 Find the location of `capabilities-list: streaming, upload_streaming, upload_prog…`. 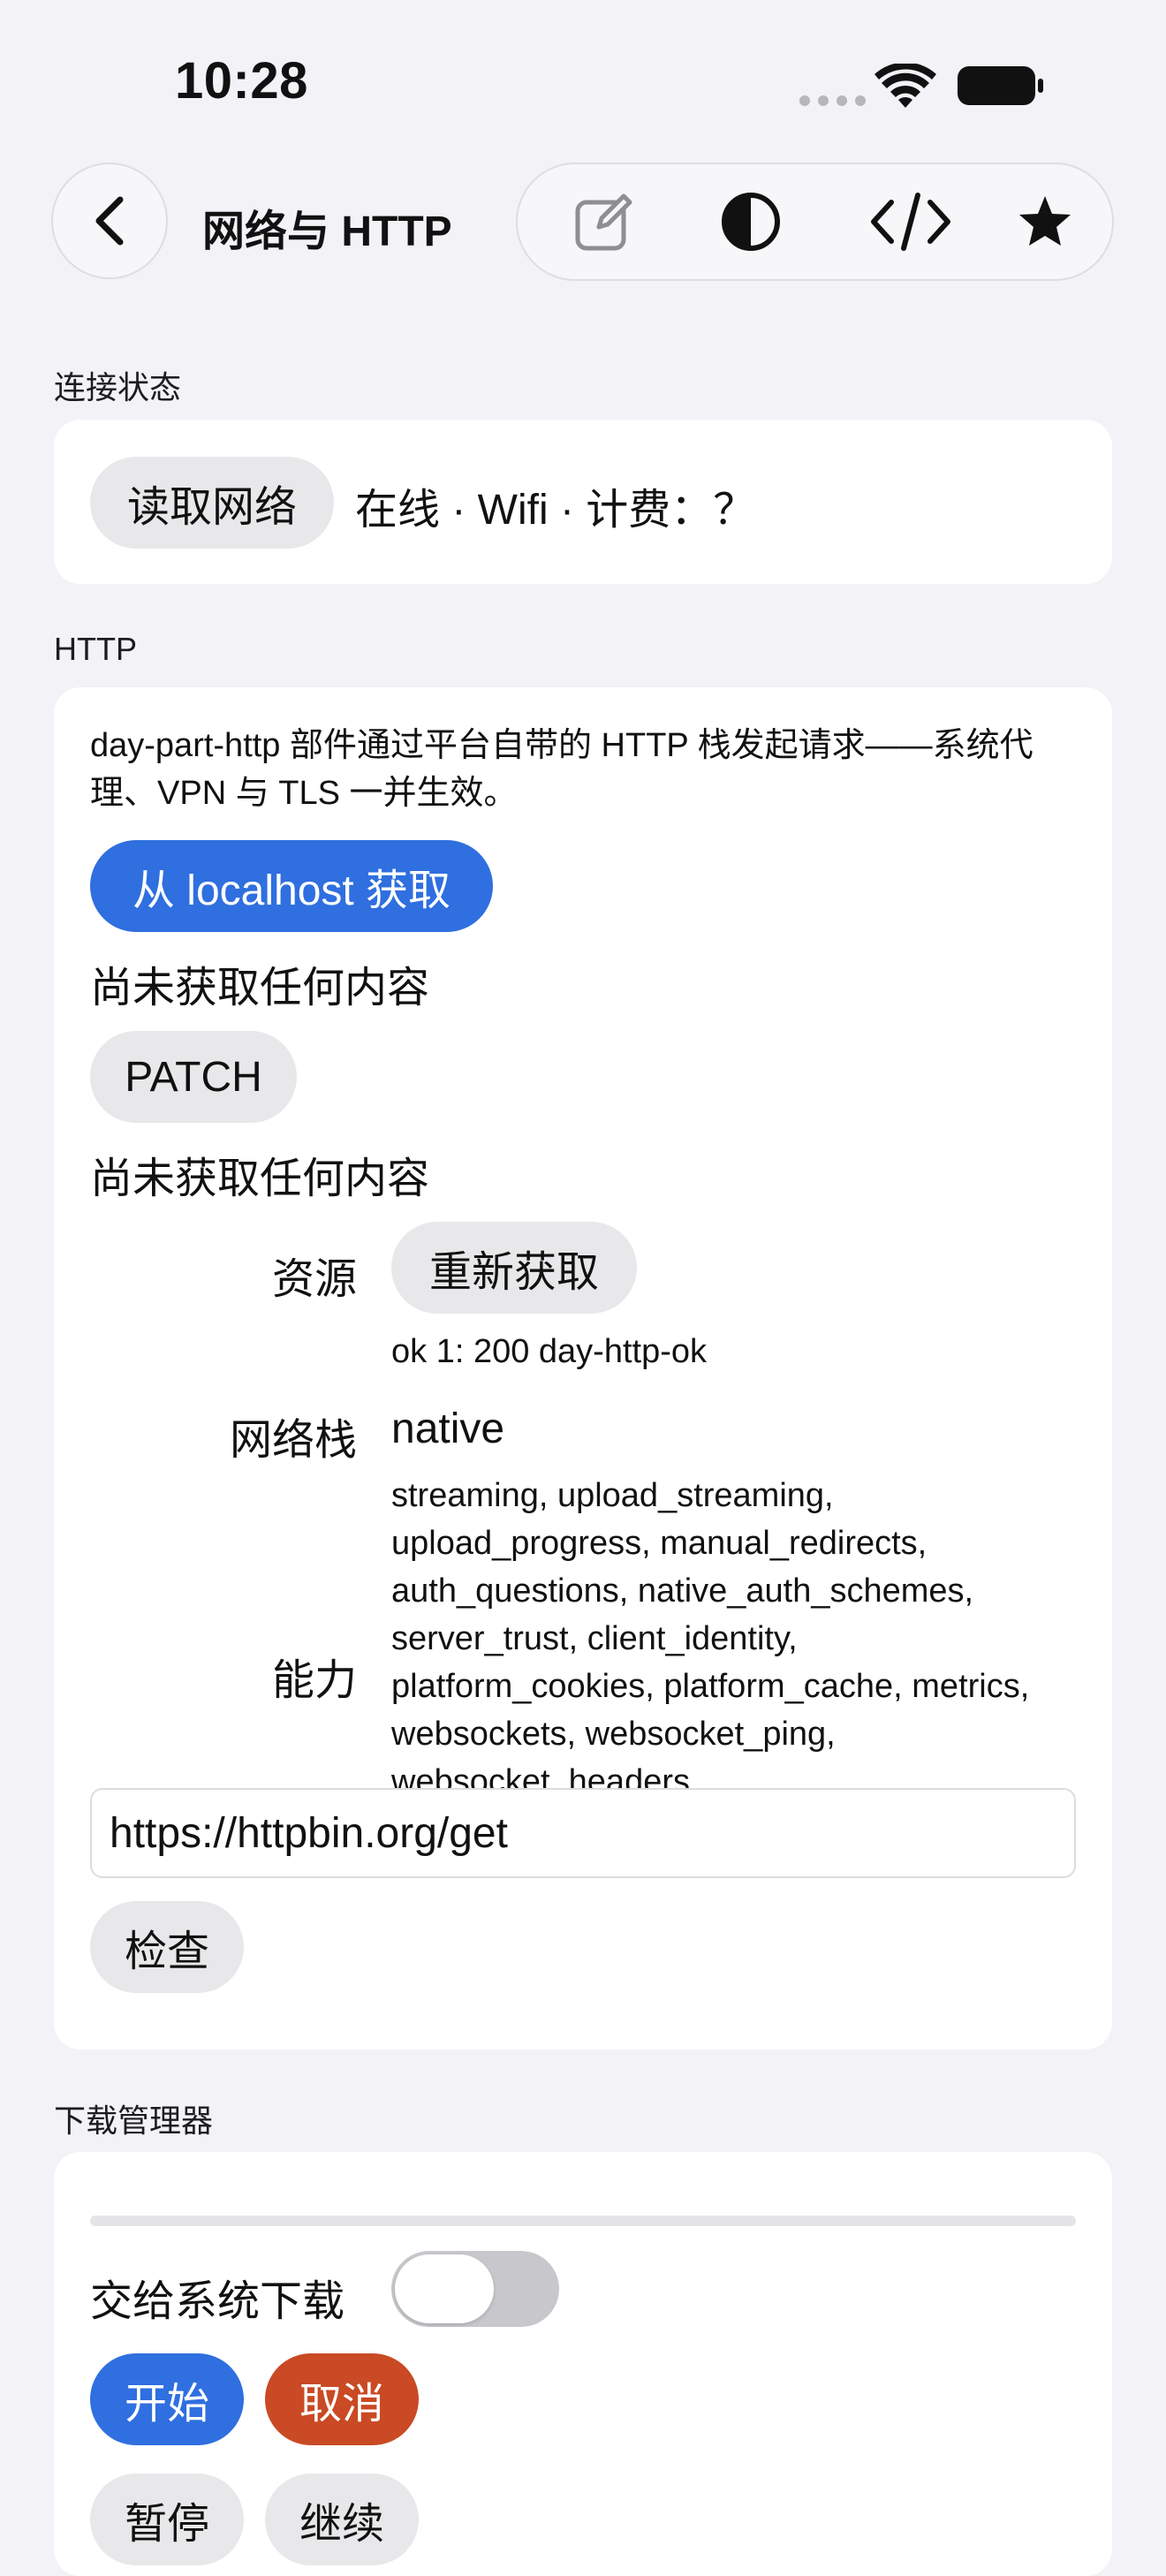

capabilities-list: streaming, upload_streaming, upload_prog… is located at coordinates (727, 1630).